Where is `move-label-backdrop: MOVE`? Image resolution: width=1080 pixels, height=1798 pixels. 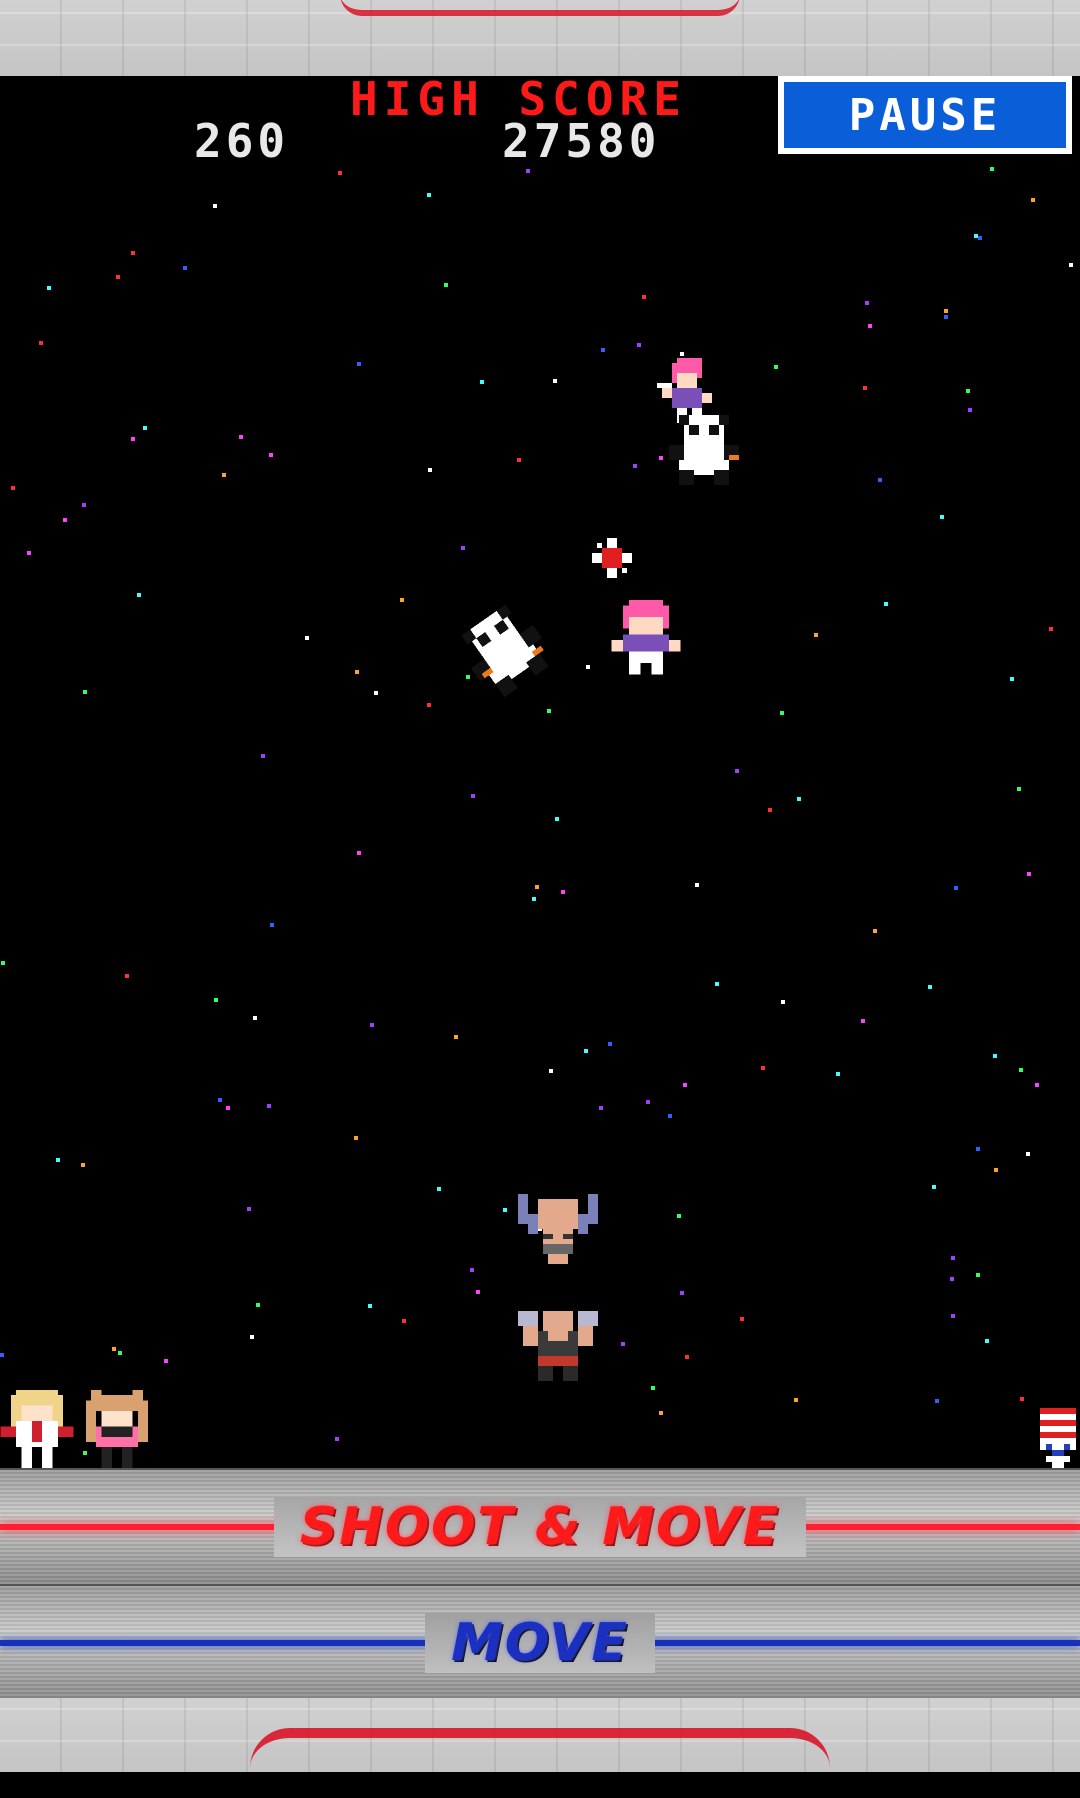 move-label-backdrop: MOVE is located at coordinates (540, 1643).